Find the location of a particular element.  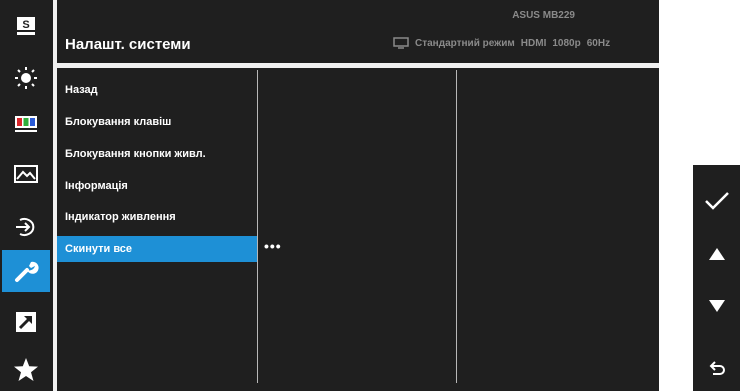

status-bar: Стандартний режим HDMI 1080p 60Hz is located at coordinates (501, 43).